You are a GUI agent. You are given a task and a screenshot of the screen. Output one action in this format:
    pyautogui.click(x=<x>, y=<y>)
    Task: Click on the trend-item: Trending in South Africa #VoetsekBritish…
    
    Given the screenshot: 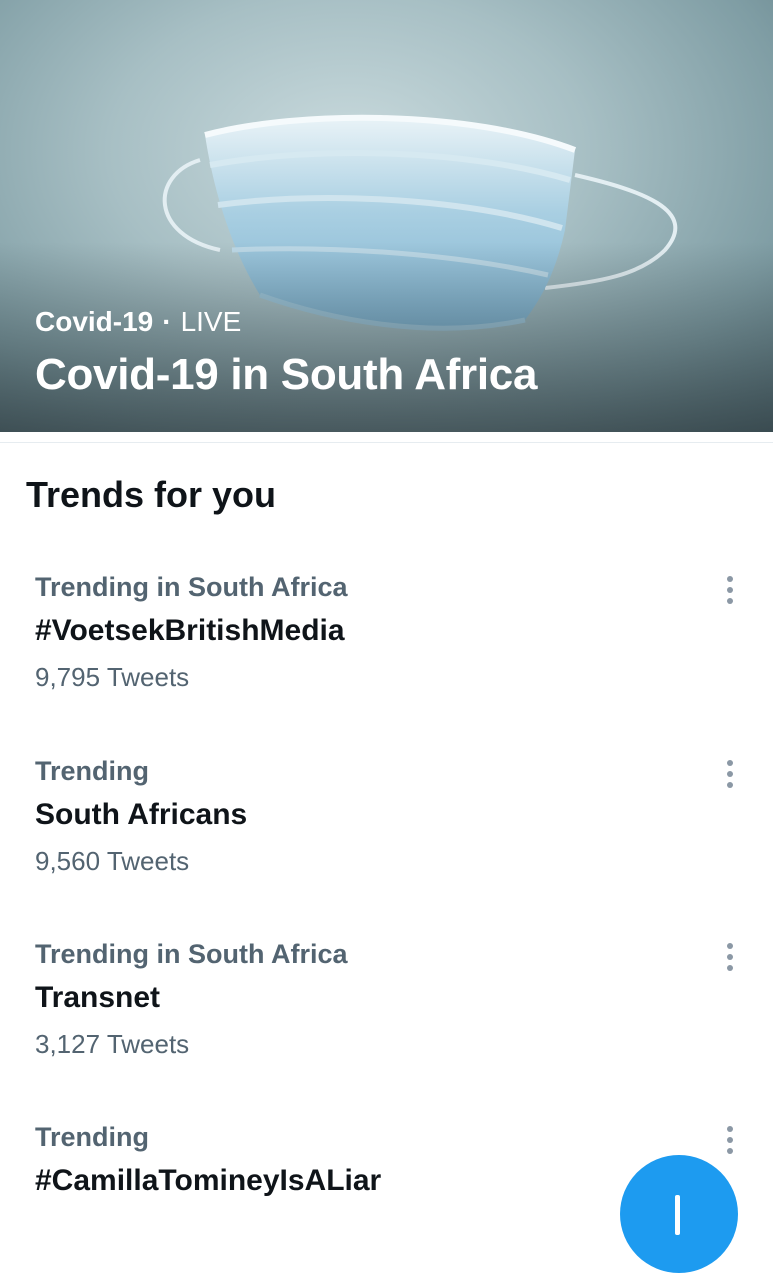 What is the action you would take?
    pyautogui.click(x=386, y=647)
    